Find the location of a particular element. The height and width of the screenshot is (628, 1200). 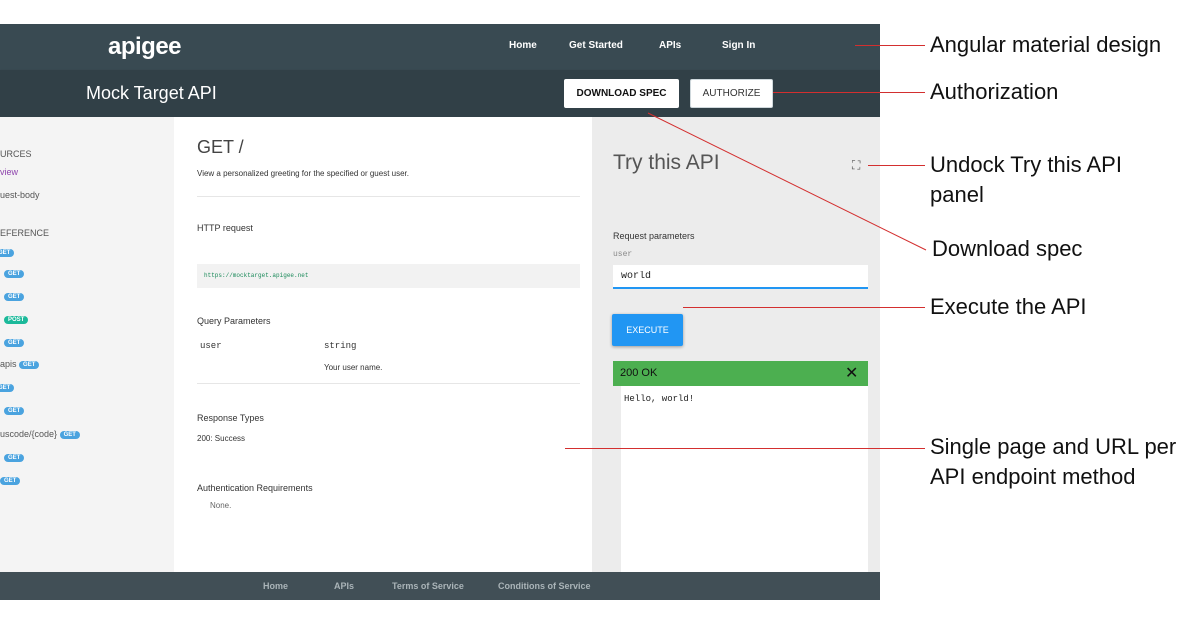

annotation-download-spec: Download spec is located at coordinates (1007, 248).